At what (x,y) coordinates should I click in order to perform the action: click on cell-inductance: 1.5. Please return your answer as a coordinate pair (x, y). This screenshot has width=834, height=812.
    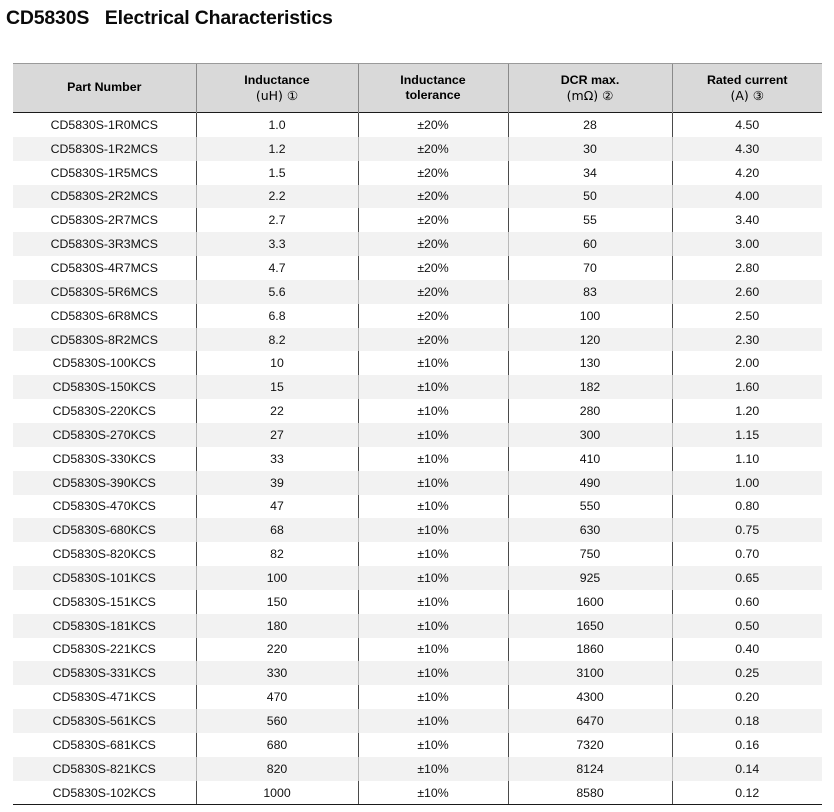
    Looking at the image, I should click on (276, 172).